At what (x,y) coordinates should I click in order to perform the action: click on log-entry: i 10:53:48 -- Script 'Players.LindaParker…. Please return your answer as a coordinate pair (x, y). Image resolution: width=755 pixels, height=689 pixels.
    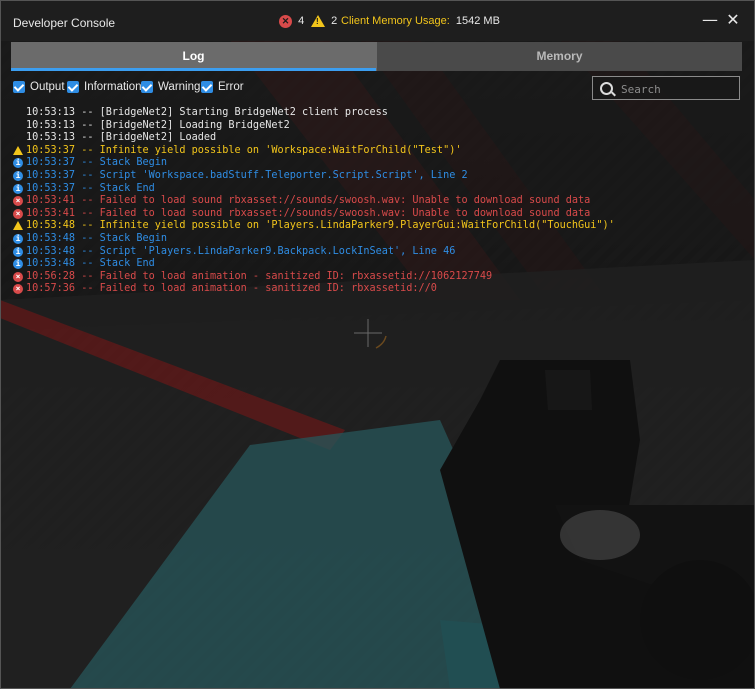
    Looking at the image, I should click on (361, 252).